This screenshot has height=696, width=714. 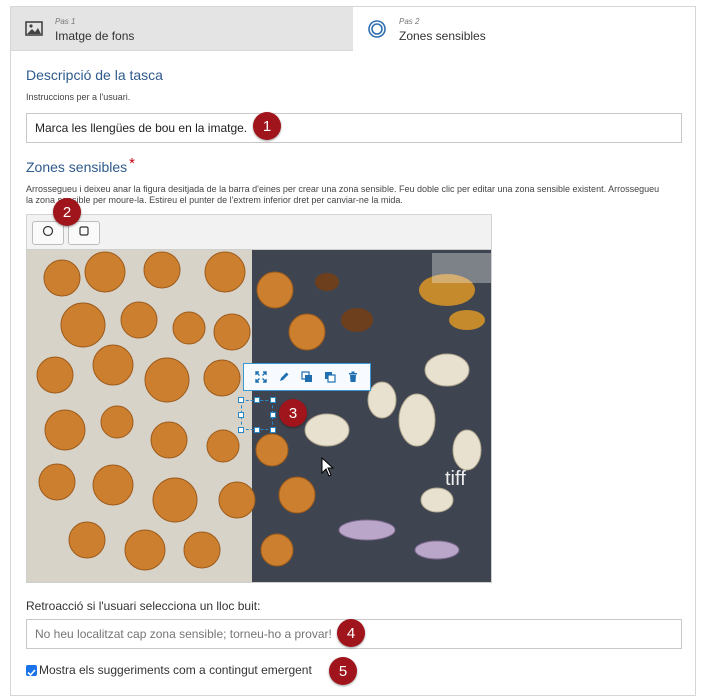 What do you see at coordinates (354, 128) in the screenshot?
I see `task-description-input: Marca les llengües de bou en la imatge.` at bounding box center [354, 128].